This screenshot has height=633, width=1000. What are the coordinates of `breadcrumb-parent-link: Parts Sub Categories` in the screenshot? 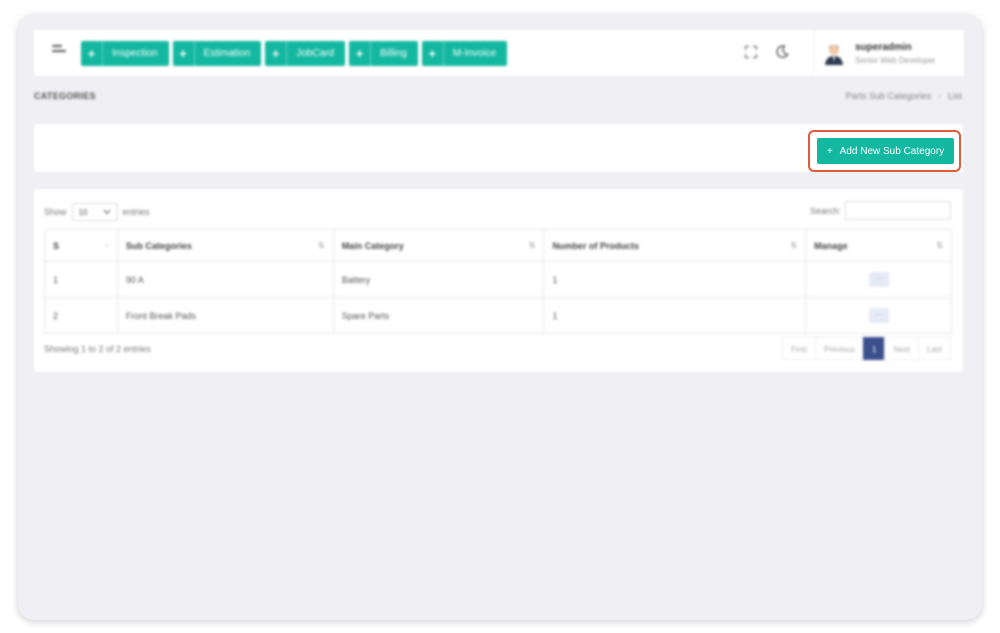 It's located at (888, 96).